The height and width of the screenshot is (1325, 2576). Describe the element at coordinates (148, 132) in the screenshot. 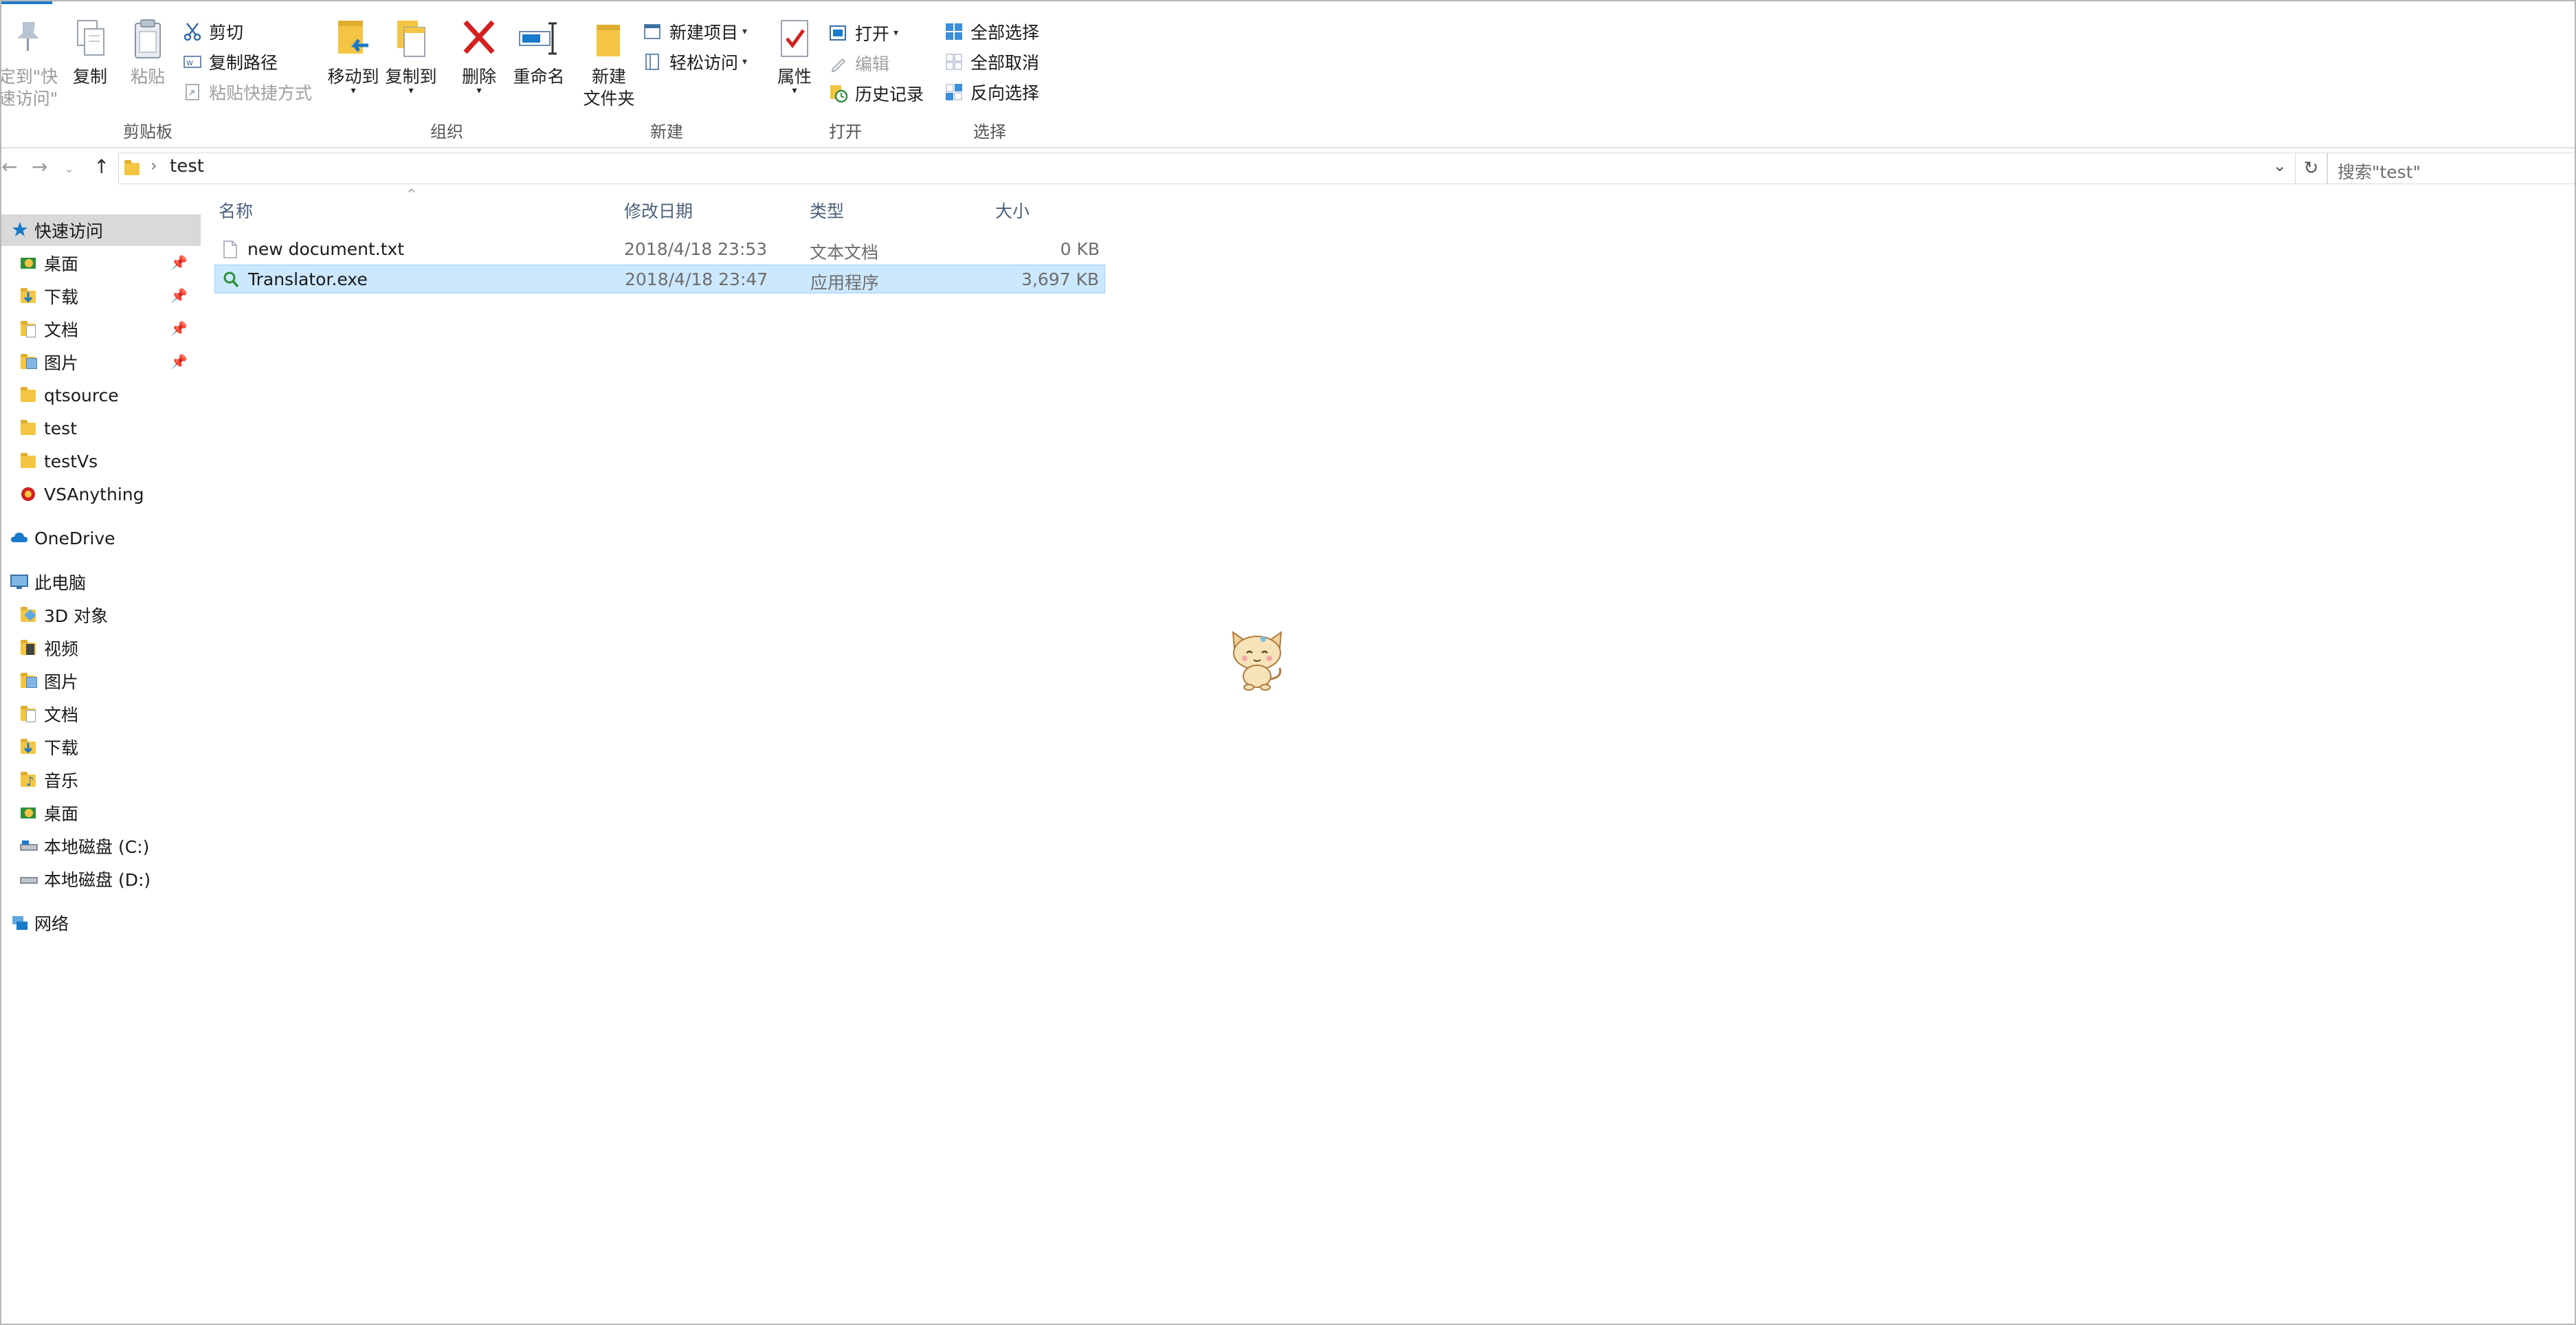

I see `clipboard-group-label: 剪贴板` at that location.